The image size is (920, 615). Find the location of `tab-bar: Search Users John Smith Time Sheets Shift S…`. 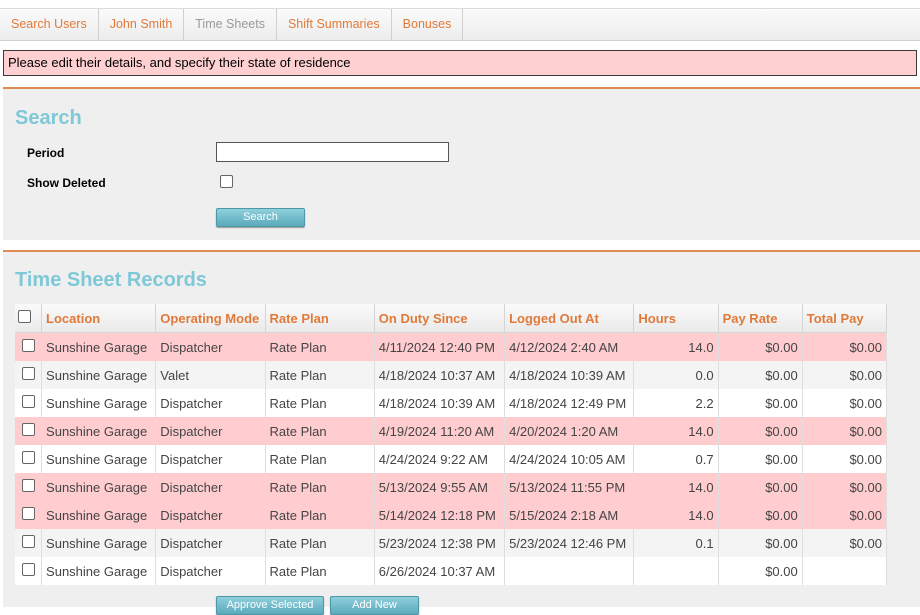

tab-bar: Search Users John Smith Time Sheets Shift S… is located at coordinates (460, 24).